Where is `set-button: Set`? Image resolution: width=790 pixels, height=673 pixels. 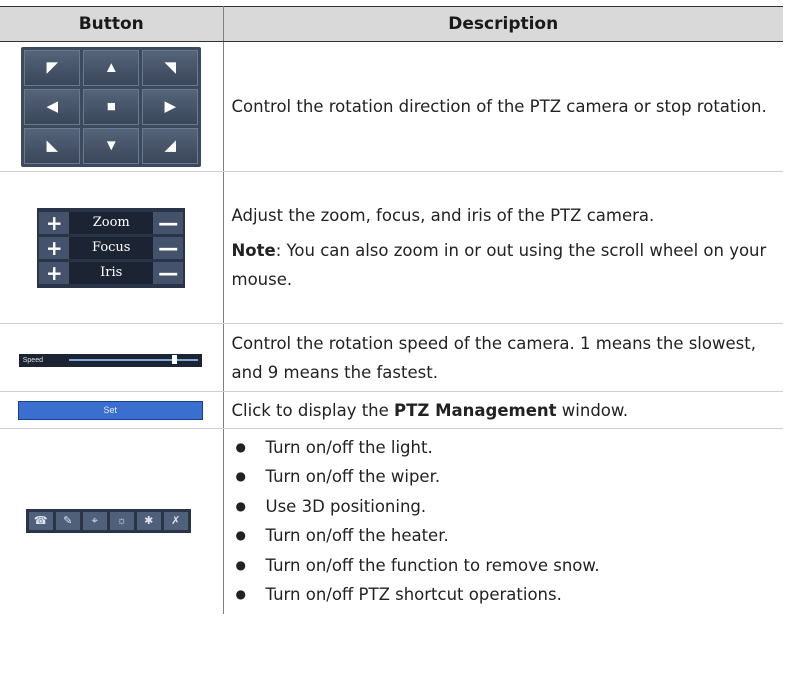 set-button: Set is located at coordinates (110, 410).